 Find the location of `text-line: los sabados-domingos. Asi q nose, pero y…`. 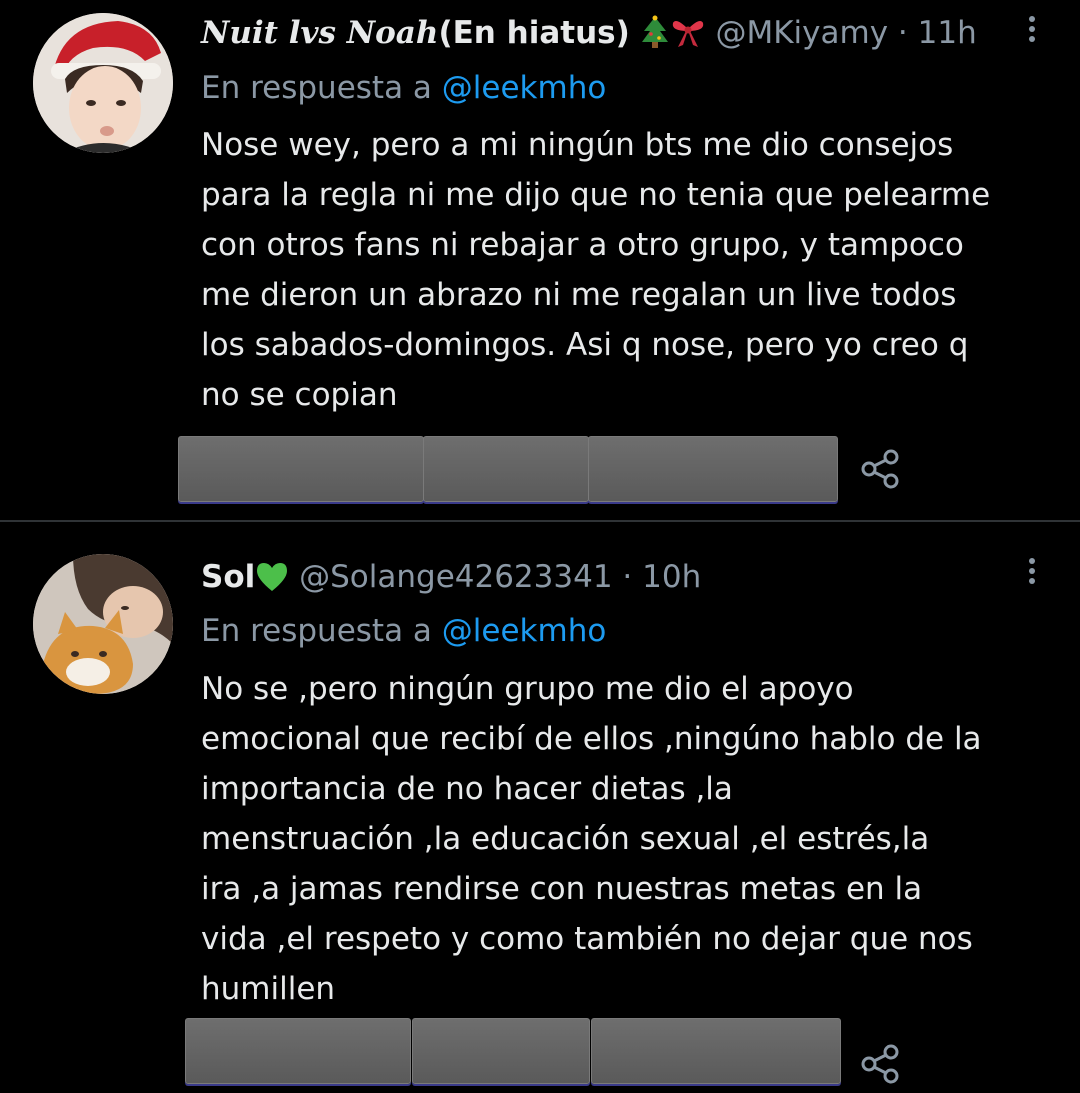

text-line: los sabados-domingos. Asi q nose, pero y… is located at coordinates (585, 345).